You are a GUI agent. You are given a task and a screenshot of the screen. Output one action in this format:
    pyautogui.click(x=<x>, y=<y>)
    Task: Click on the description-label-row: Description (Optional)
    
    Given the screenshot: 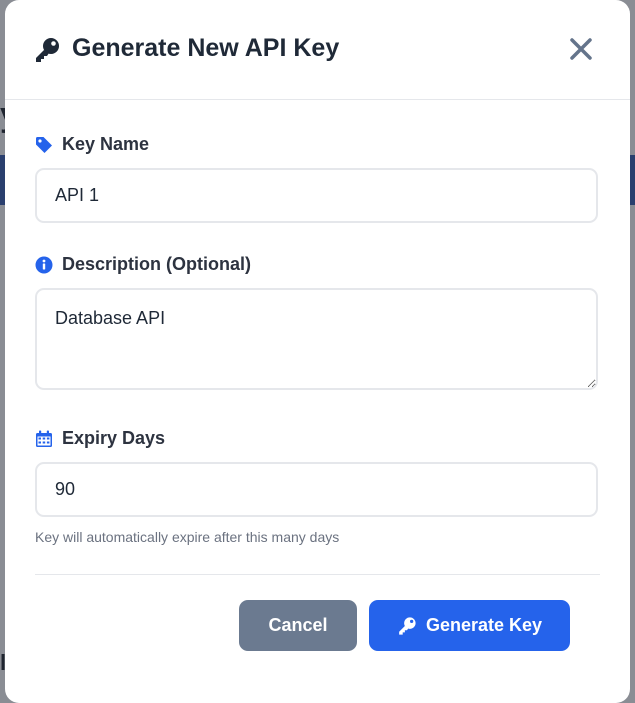 What is the action you would take?
    pyautogui.click(x=143, y=264)
    